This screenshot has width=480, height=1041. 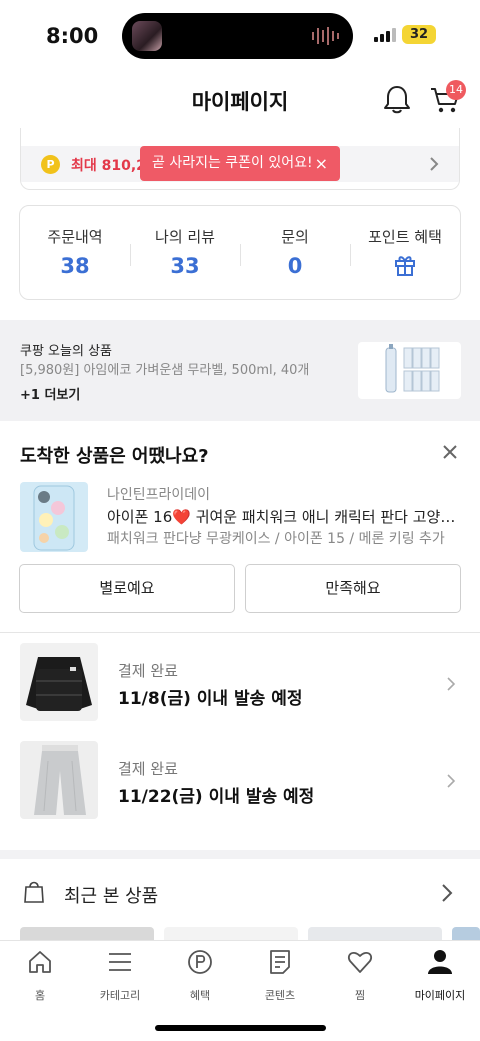 I want to click on stat-inquiries-label: 문의, so click(x=295, y=237).